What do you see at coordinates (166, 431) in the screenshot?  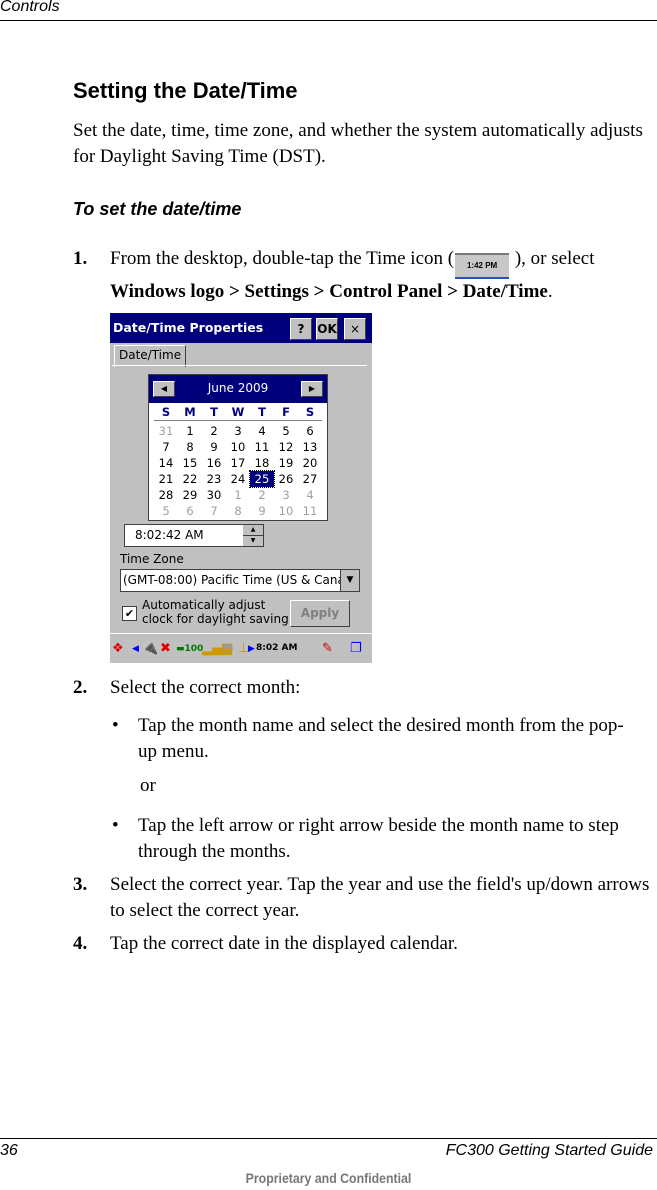 I see `calendar-day: 31` at bounding box center [166, 431].